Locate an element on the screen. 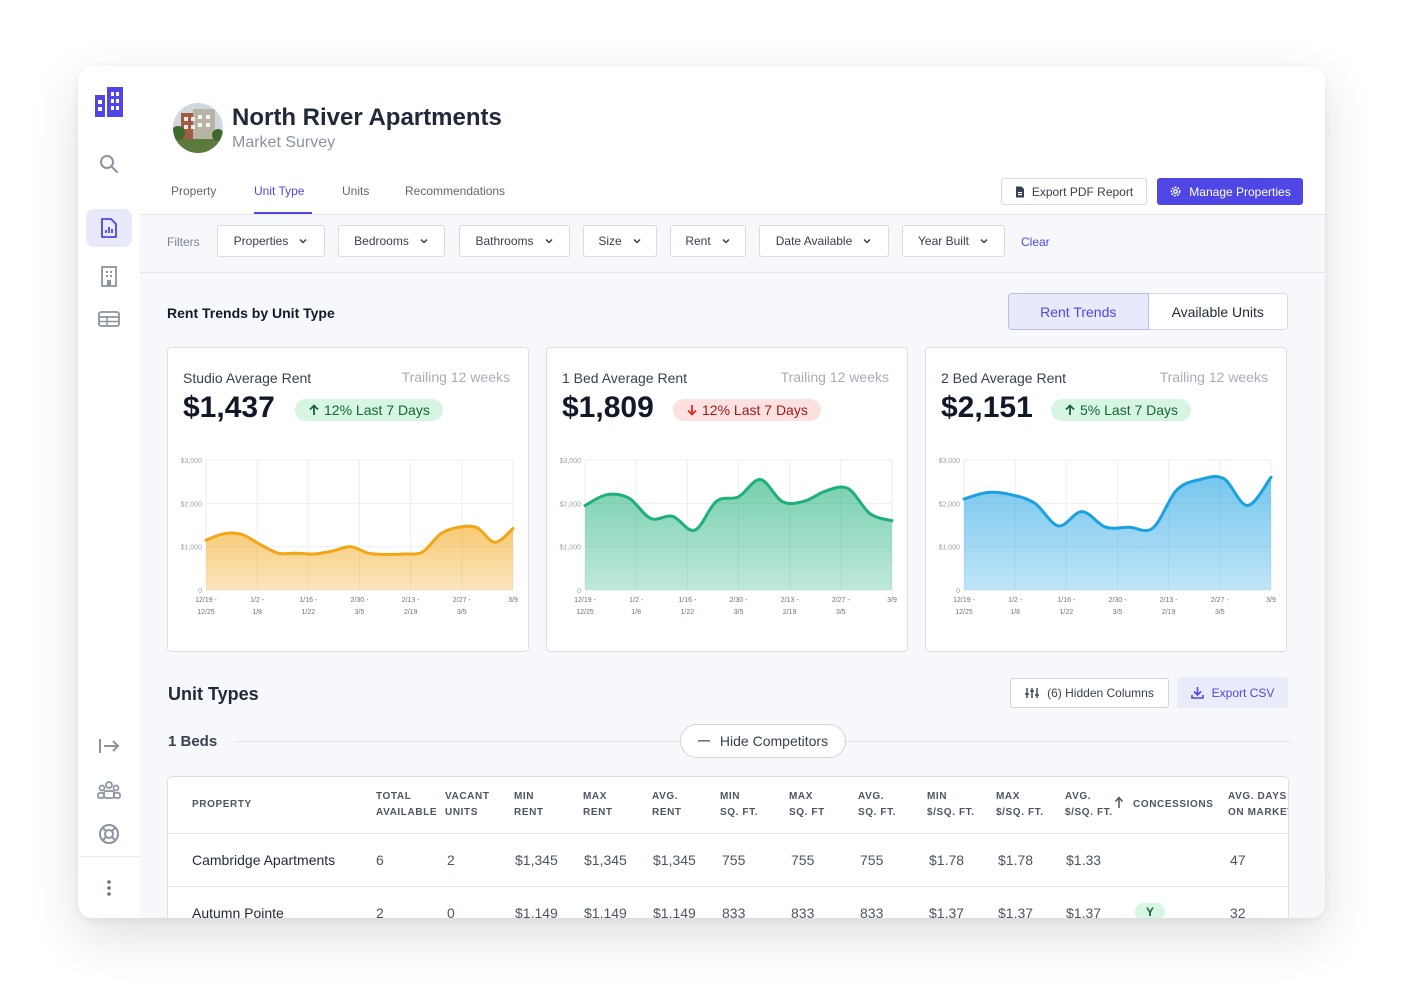 The image size is (1402, 1006). card-value: $1,437 is located at coordinates (229, 407).